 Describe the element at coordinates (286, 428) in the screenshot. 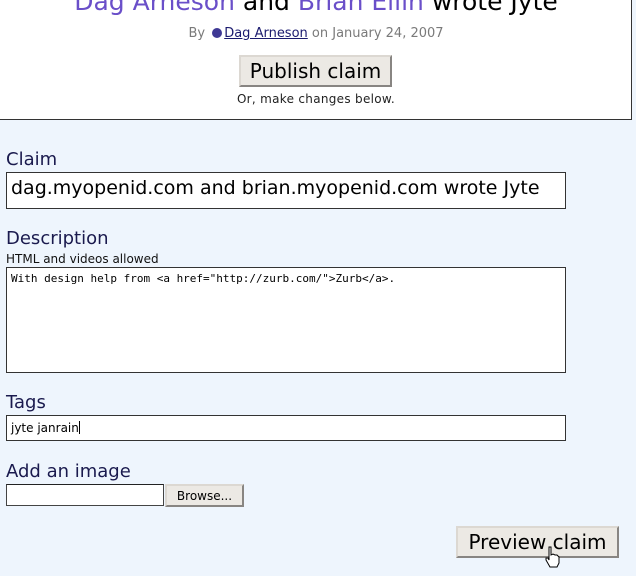

I see `tags-input: jyte janrain` at that location.